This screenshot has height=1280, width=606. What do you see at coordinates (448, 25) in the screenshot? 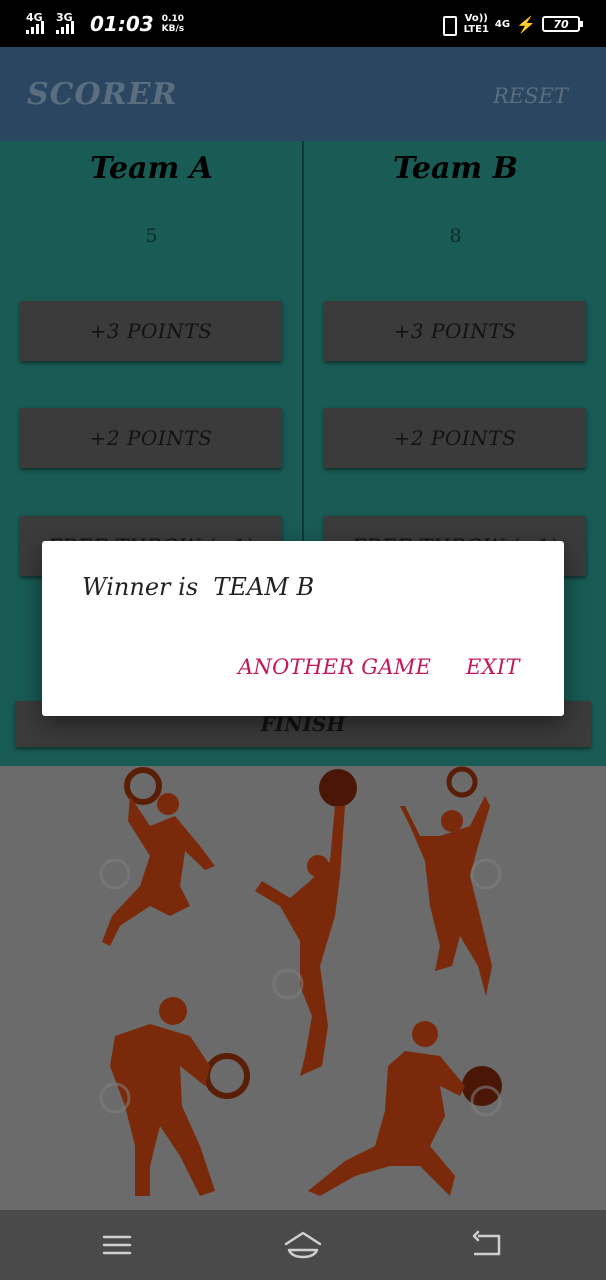
I see `vibrate-icon` at bounding box center [448, 25].